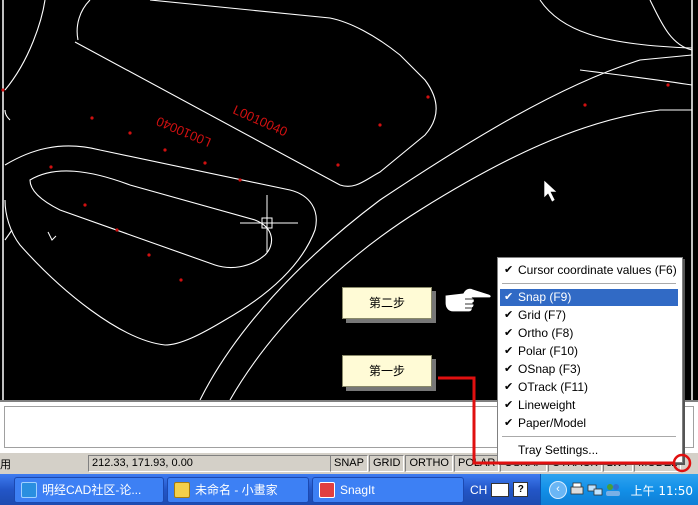  Describe the element at coordinates (589, 270) in the screenshot. I see `menu-item-cursor-coordinates: ✔ Cursor coordinate values (F6)` at that location.